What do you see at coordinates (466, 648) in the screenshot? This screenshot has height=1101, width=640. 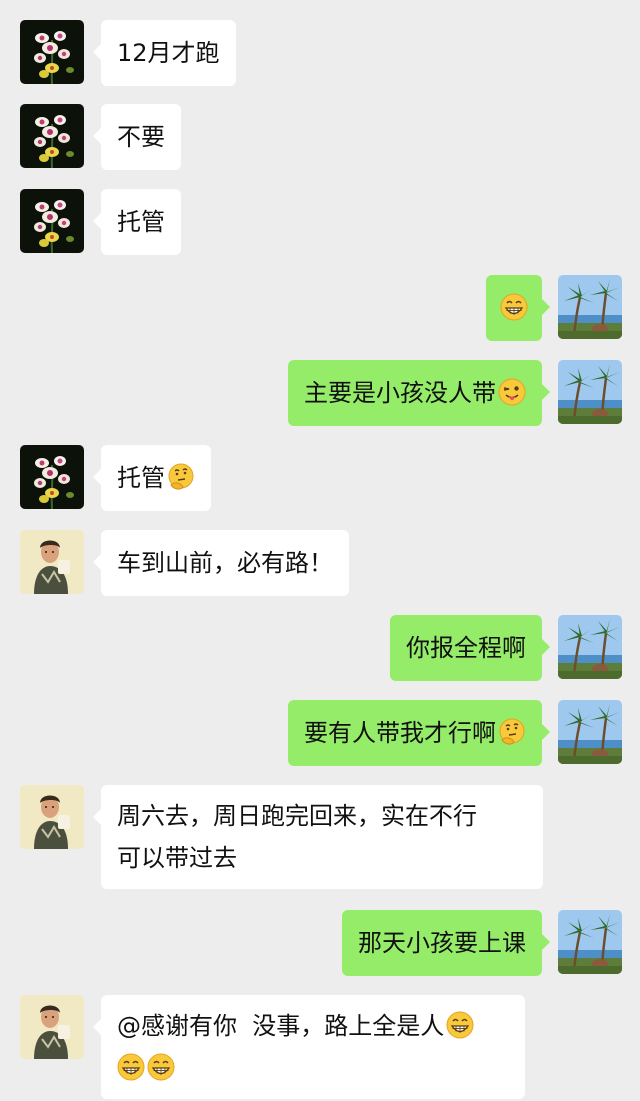 I see `message-text: 你报全程啊` at bounding box center [466, 648].